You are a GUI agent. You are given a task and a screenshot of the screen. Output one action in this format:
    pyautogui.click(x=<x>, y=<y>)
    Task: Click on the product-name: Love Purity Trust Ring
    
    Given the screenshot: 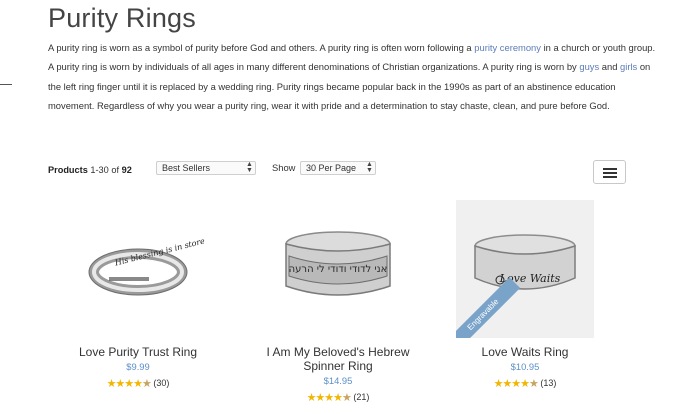 What is the action you would take?
    pyautogui.click(x=138, y=352)
    